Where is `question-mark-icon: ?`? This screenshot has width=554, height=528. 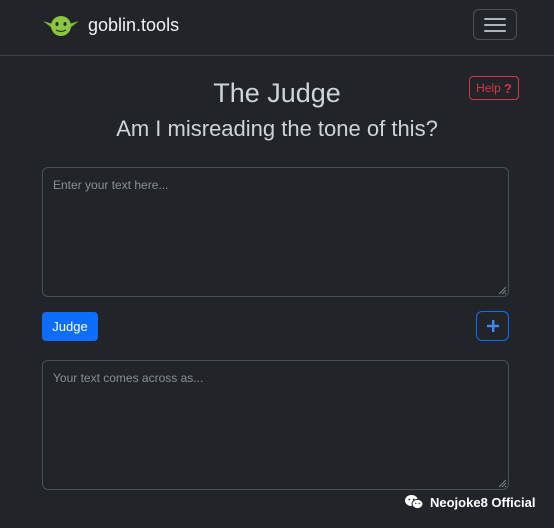
question-mark-icon: ? is located at coordinates (507, 88).